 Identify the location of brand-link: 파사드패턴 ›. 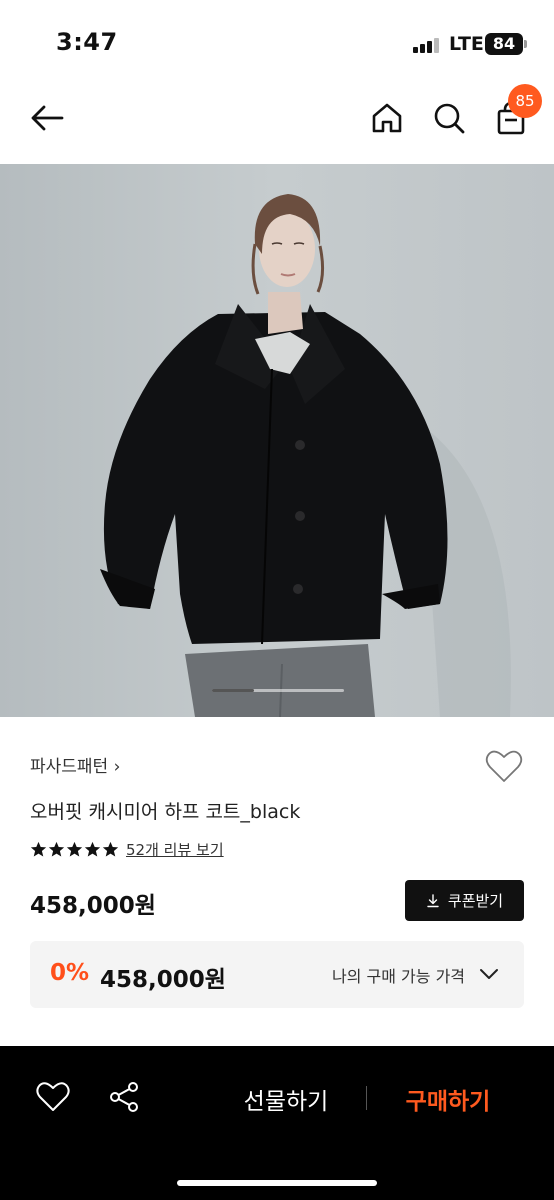
(75, 764).